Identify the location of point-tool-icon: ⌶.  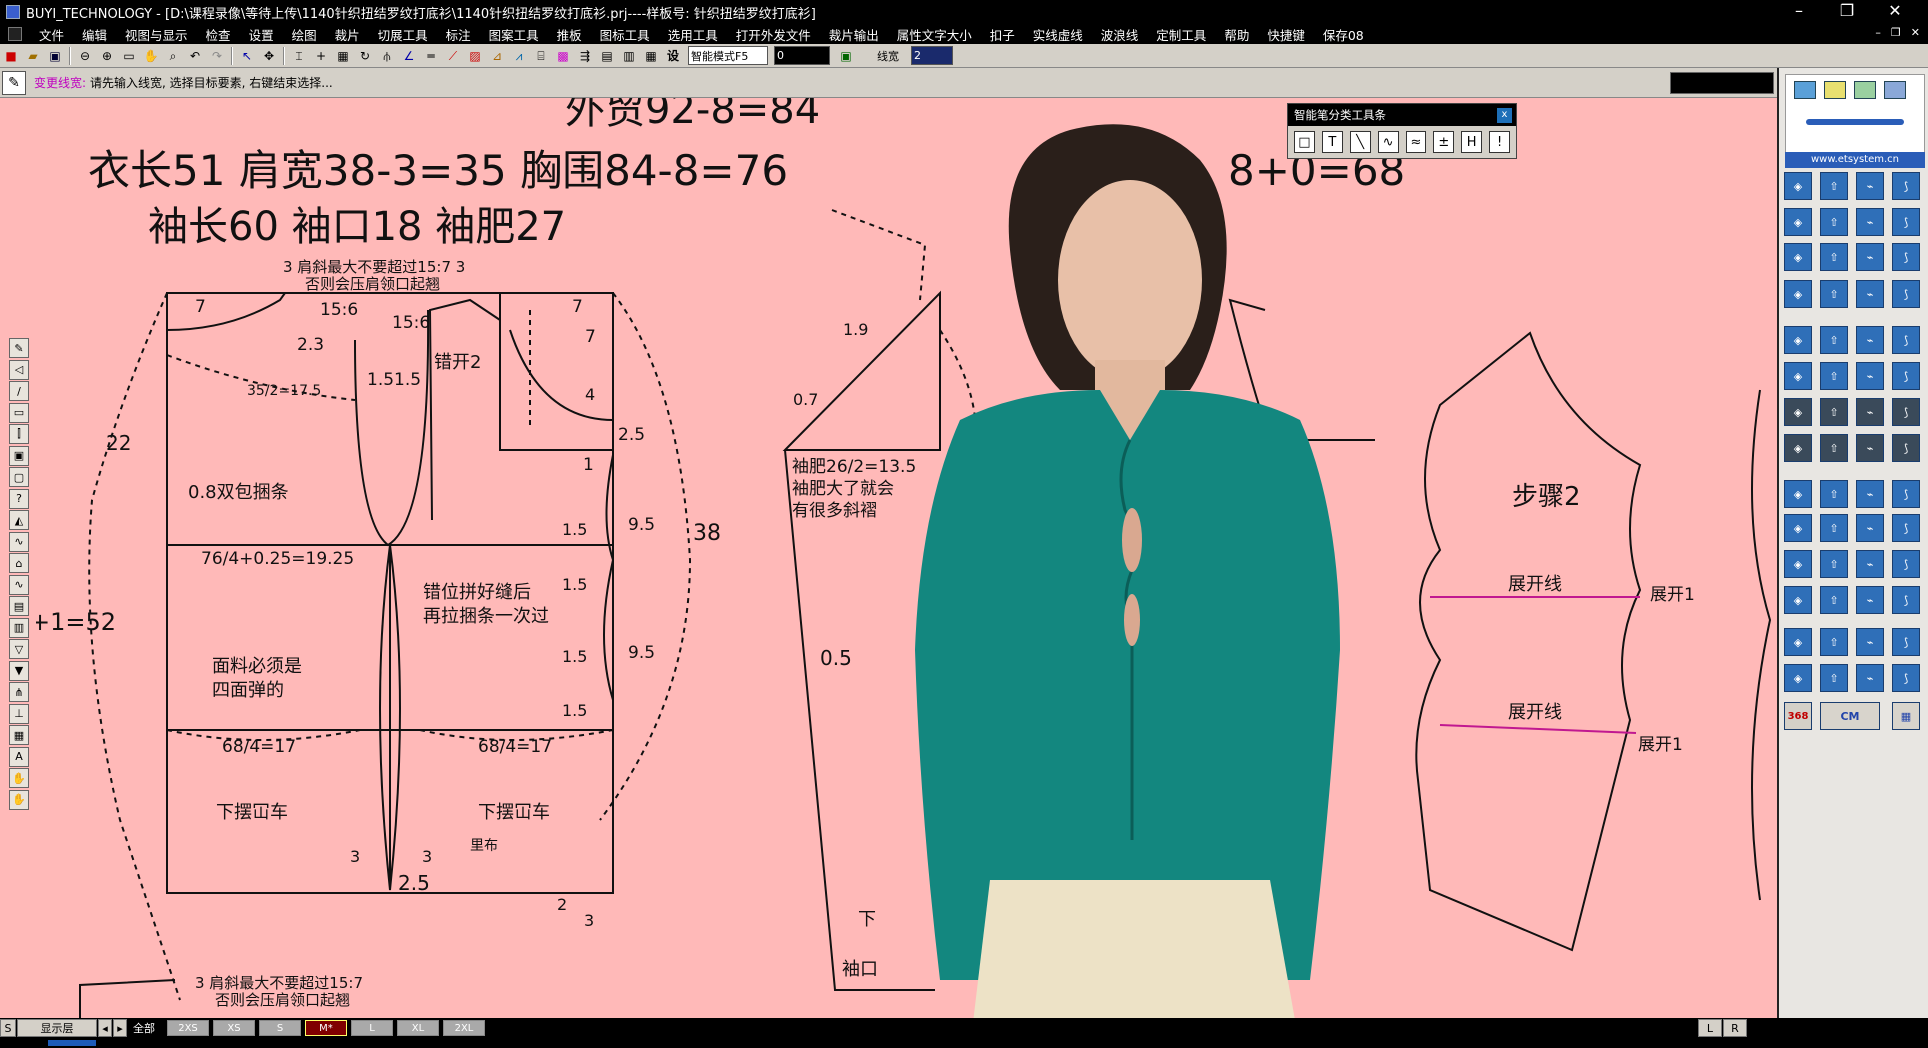
(299, 56).